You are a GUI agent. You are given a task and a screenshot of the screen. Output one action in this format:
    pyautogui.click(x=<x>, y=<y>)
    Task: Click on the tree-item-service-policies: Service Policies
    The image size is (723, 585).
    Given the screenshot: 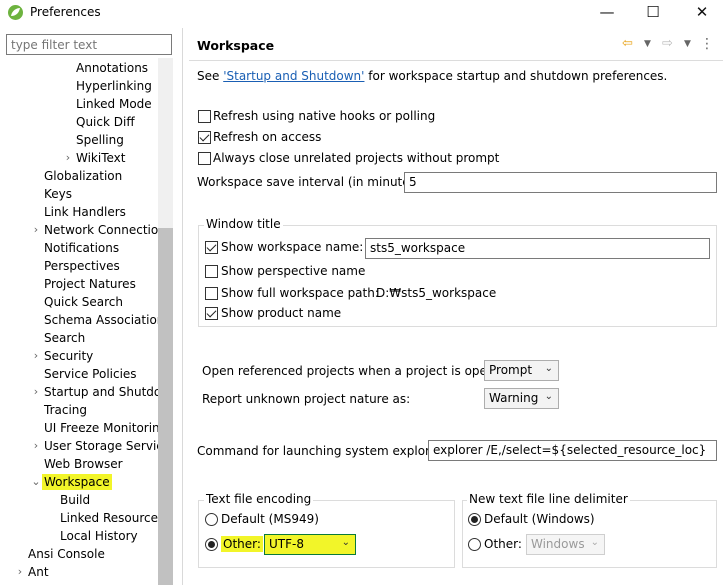 What is the action you would take?
    pyautogui.click(x=90, y=374)
    